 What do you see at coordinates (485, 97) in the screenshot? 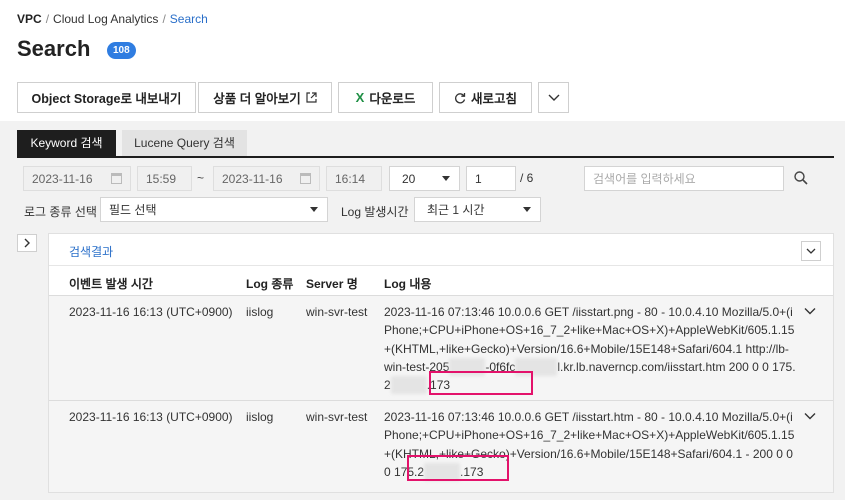
I see `refresh-button: 새로고침` at bounding box center [485, 97].